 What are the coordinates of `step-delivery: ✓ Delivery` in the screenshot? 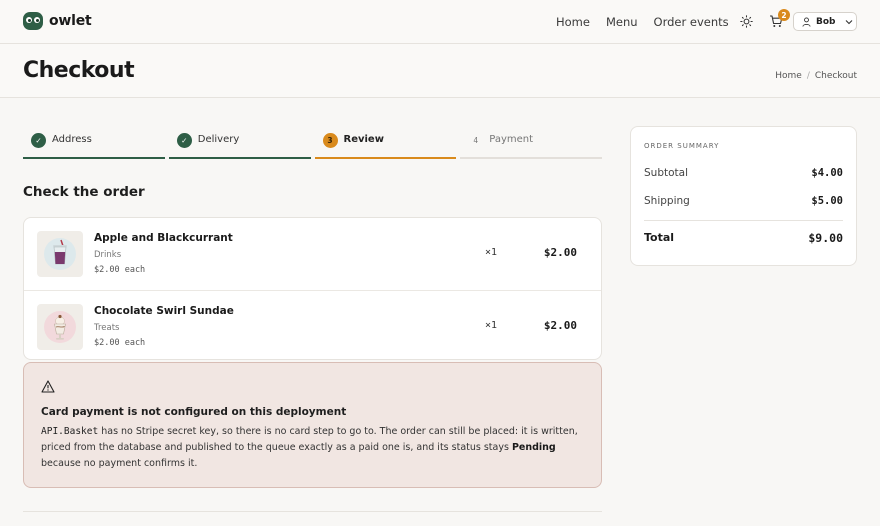 It's located at (239, 144).